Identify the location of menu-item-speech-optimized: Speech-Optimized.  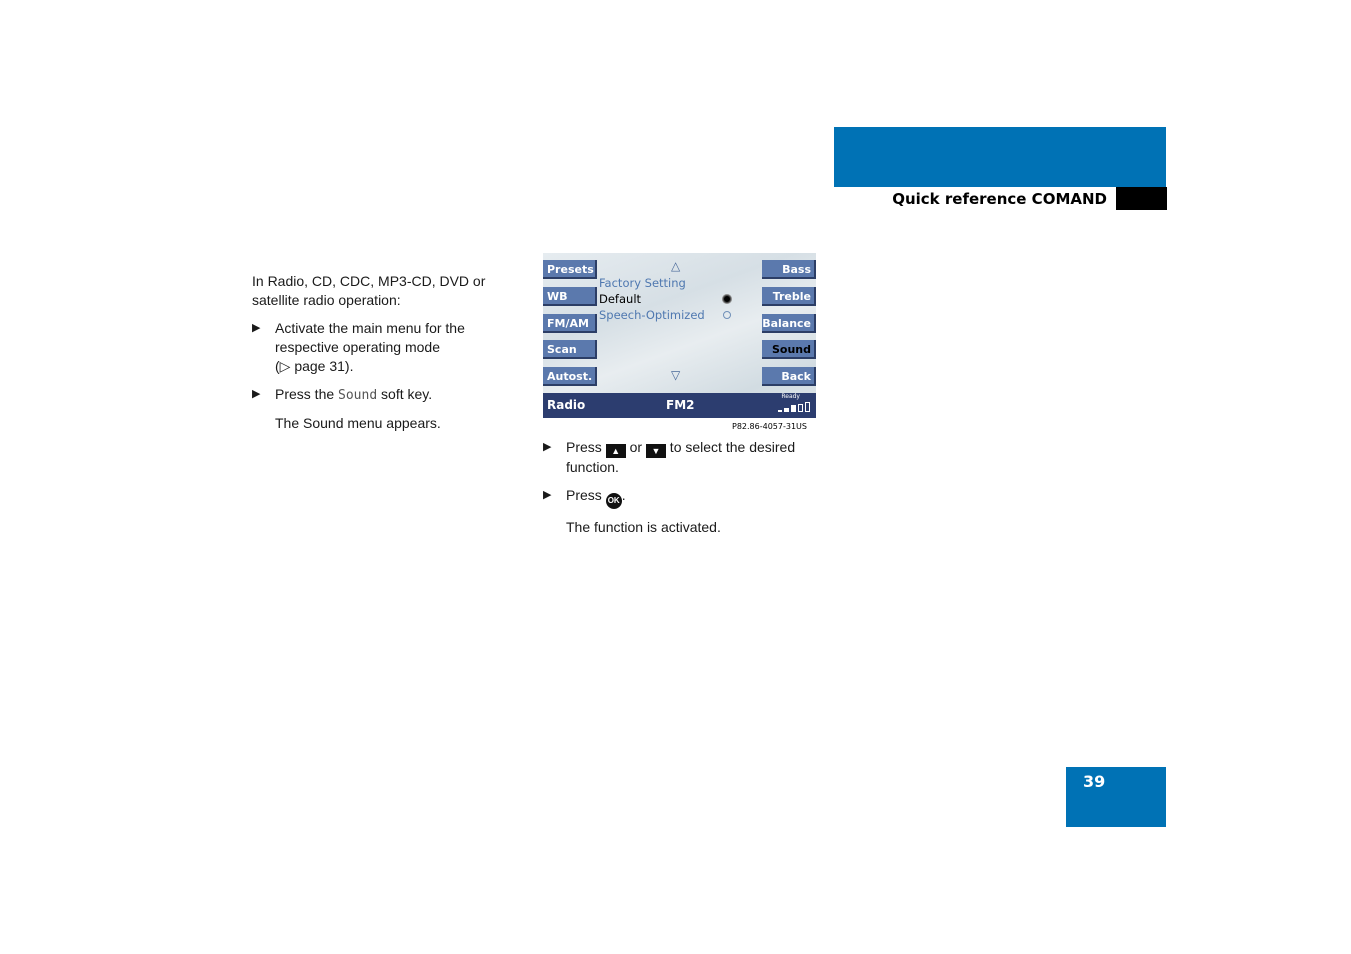
(652, 315).